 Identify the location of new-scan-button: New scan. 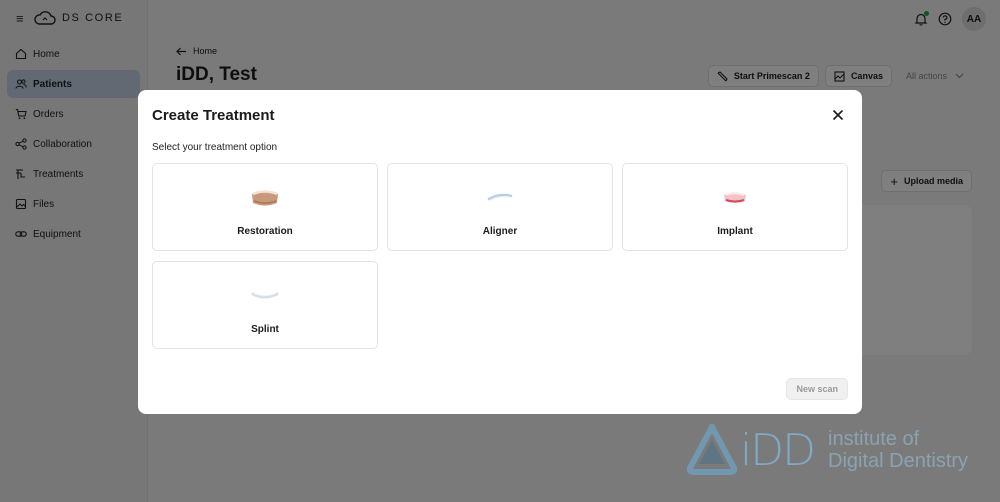
(817, 389).